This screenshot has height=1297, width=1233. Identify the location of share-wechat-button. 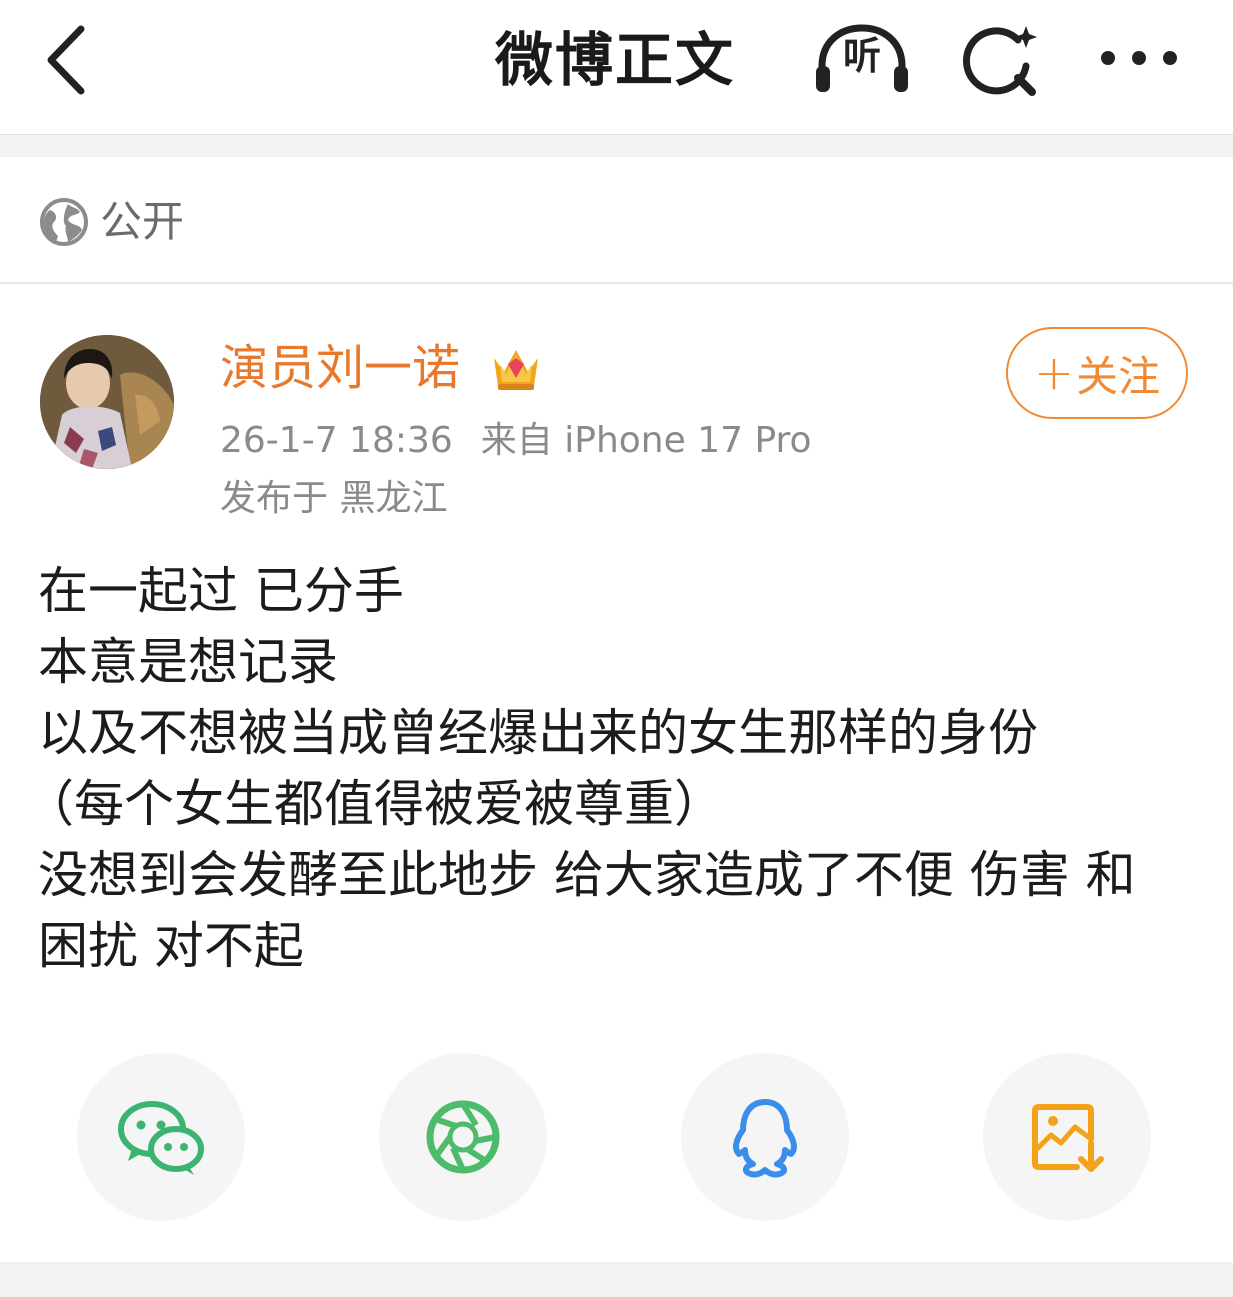
(161, 1137).